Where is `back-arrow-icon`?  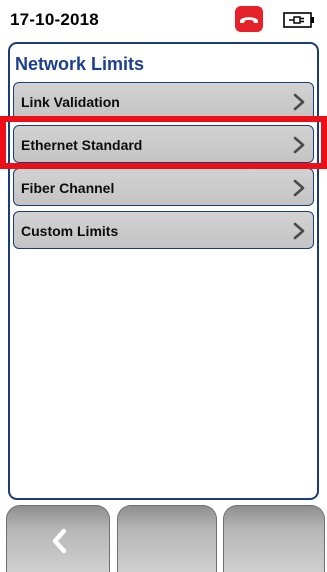 back-arrow-icon is located at coordinates (59, 543).